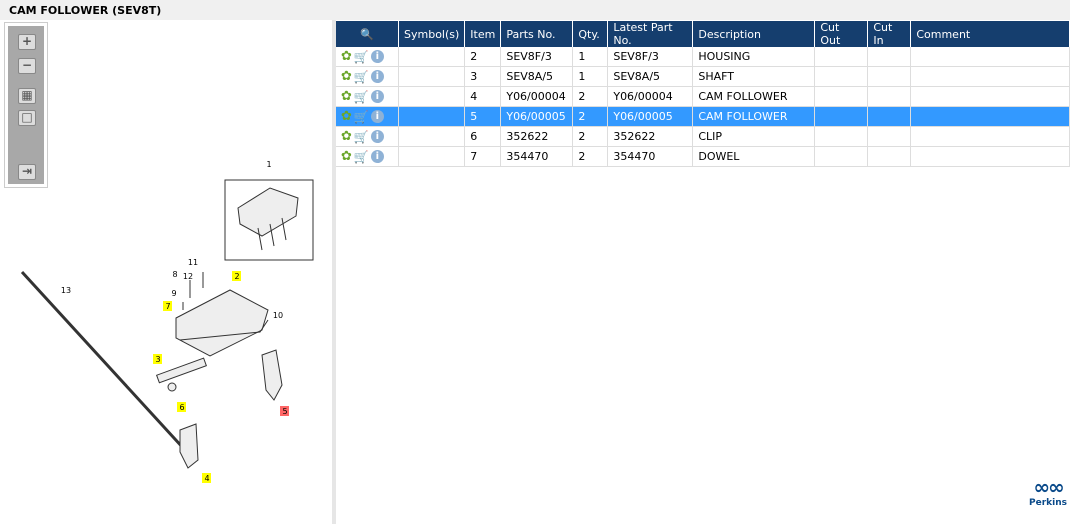  What do you see at coordinates (483, 156) in the screenshot?
I see `cell-item: 7` at bounding box center [483, 156].